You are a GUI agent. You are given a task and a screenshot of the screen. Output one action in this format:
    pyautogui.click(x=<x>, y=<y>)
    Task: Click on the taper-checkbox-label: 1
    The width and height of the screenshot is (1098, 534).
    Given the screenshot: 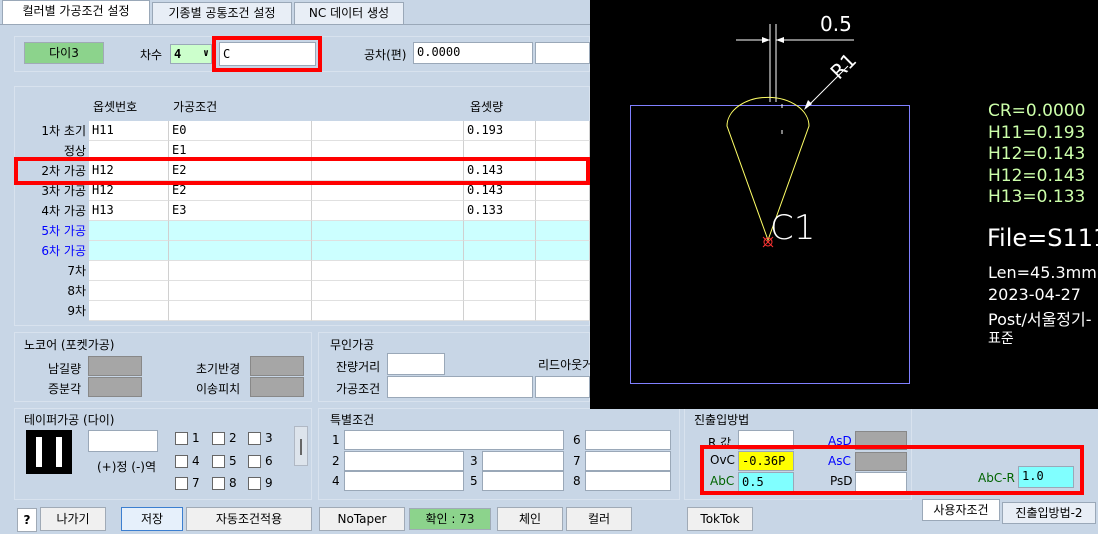 What is the action you would take?
    pyautogui.click(x=196, y=438)
    